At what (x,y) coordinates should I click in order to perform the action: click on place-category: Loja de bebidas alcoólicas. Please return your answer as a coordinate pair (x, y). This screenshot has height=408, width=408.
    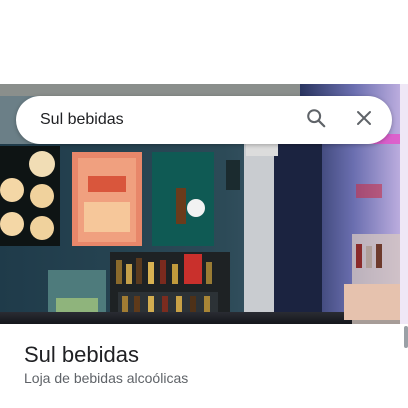
    Looking at the image, I should click on (106, 378).